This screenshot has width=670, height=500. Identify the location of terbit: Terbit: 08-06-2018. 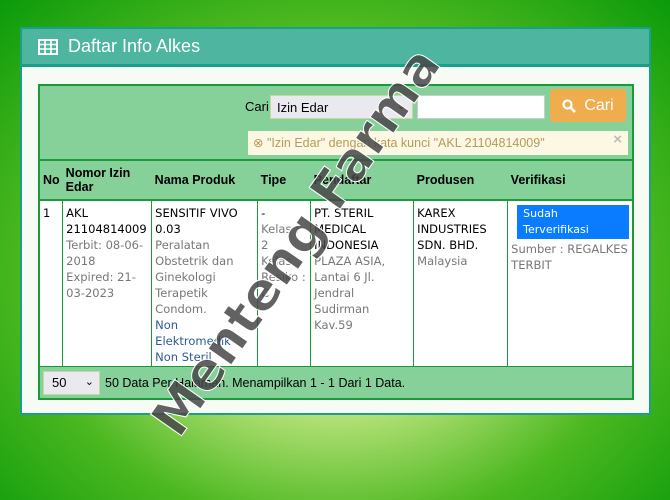
(105, 253).